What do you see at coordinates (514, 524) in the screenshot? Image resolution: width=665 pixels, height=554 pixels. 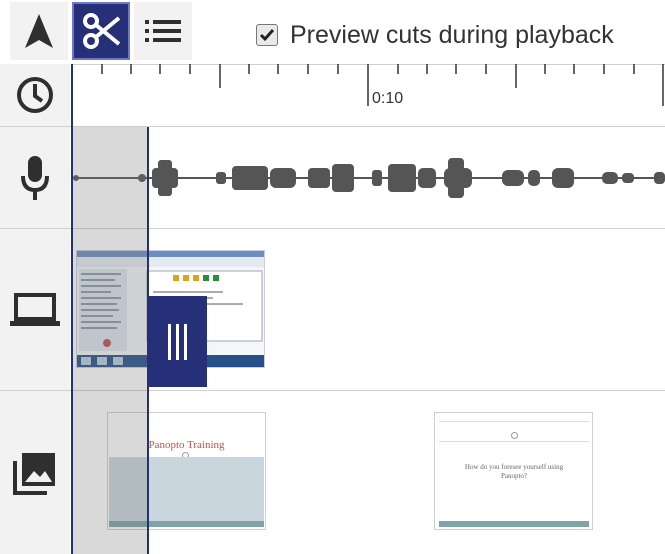 I see `slide-footer-bar` at bounding box center [514, 524].